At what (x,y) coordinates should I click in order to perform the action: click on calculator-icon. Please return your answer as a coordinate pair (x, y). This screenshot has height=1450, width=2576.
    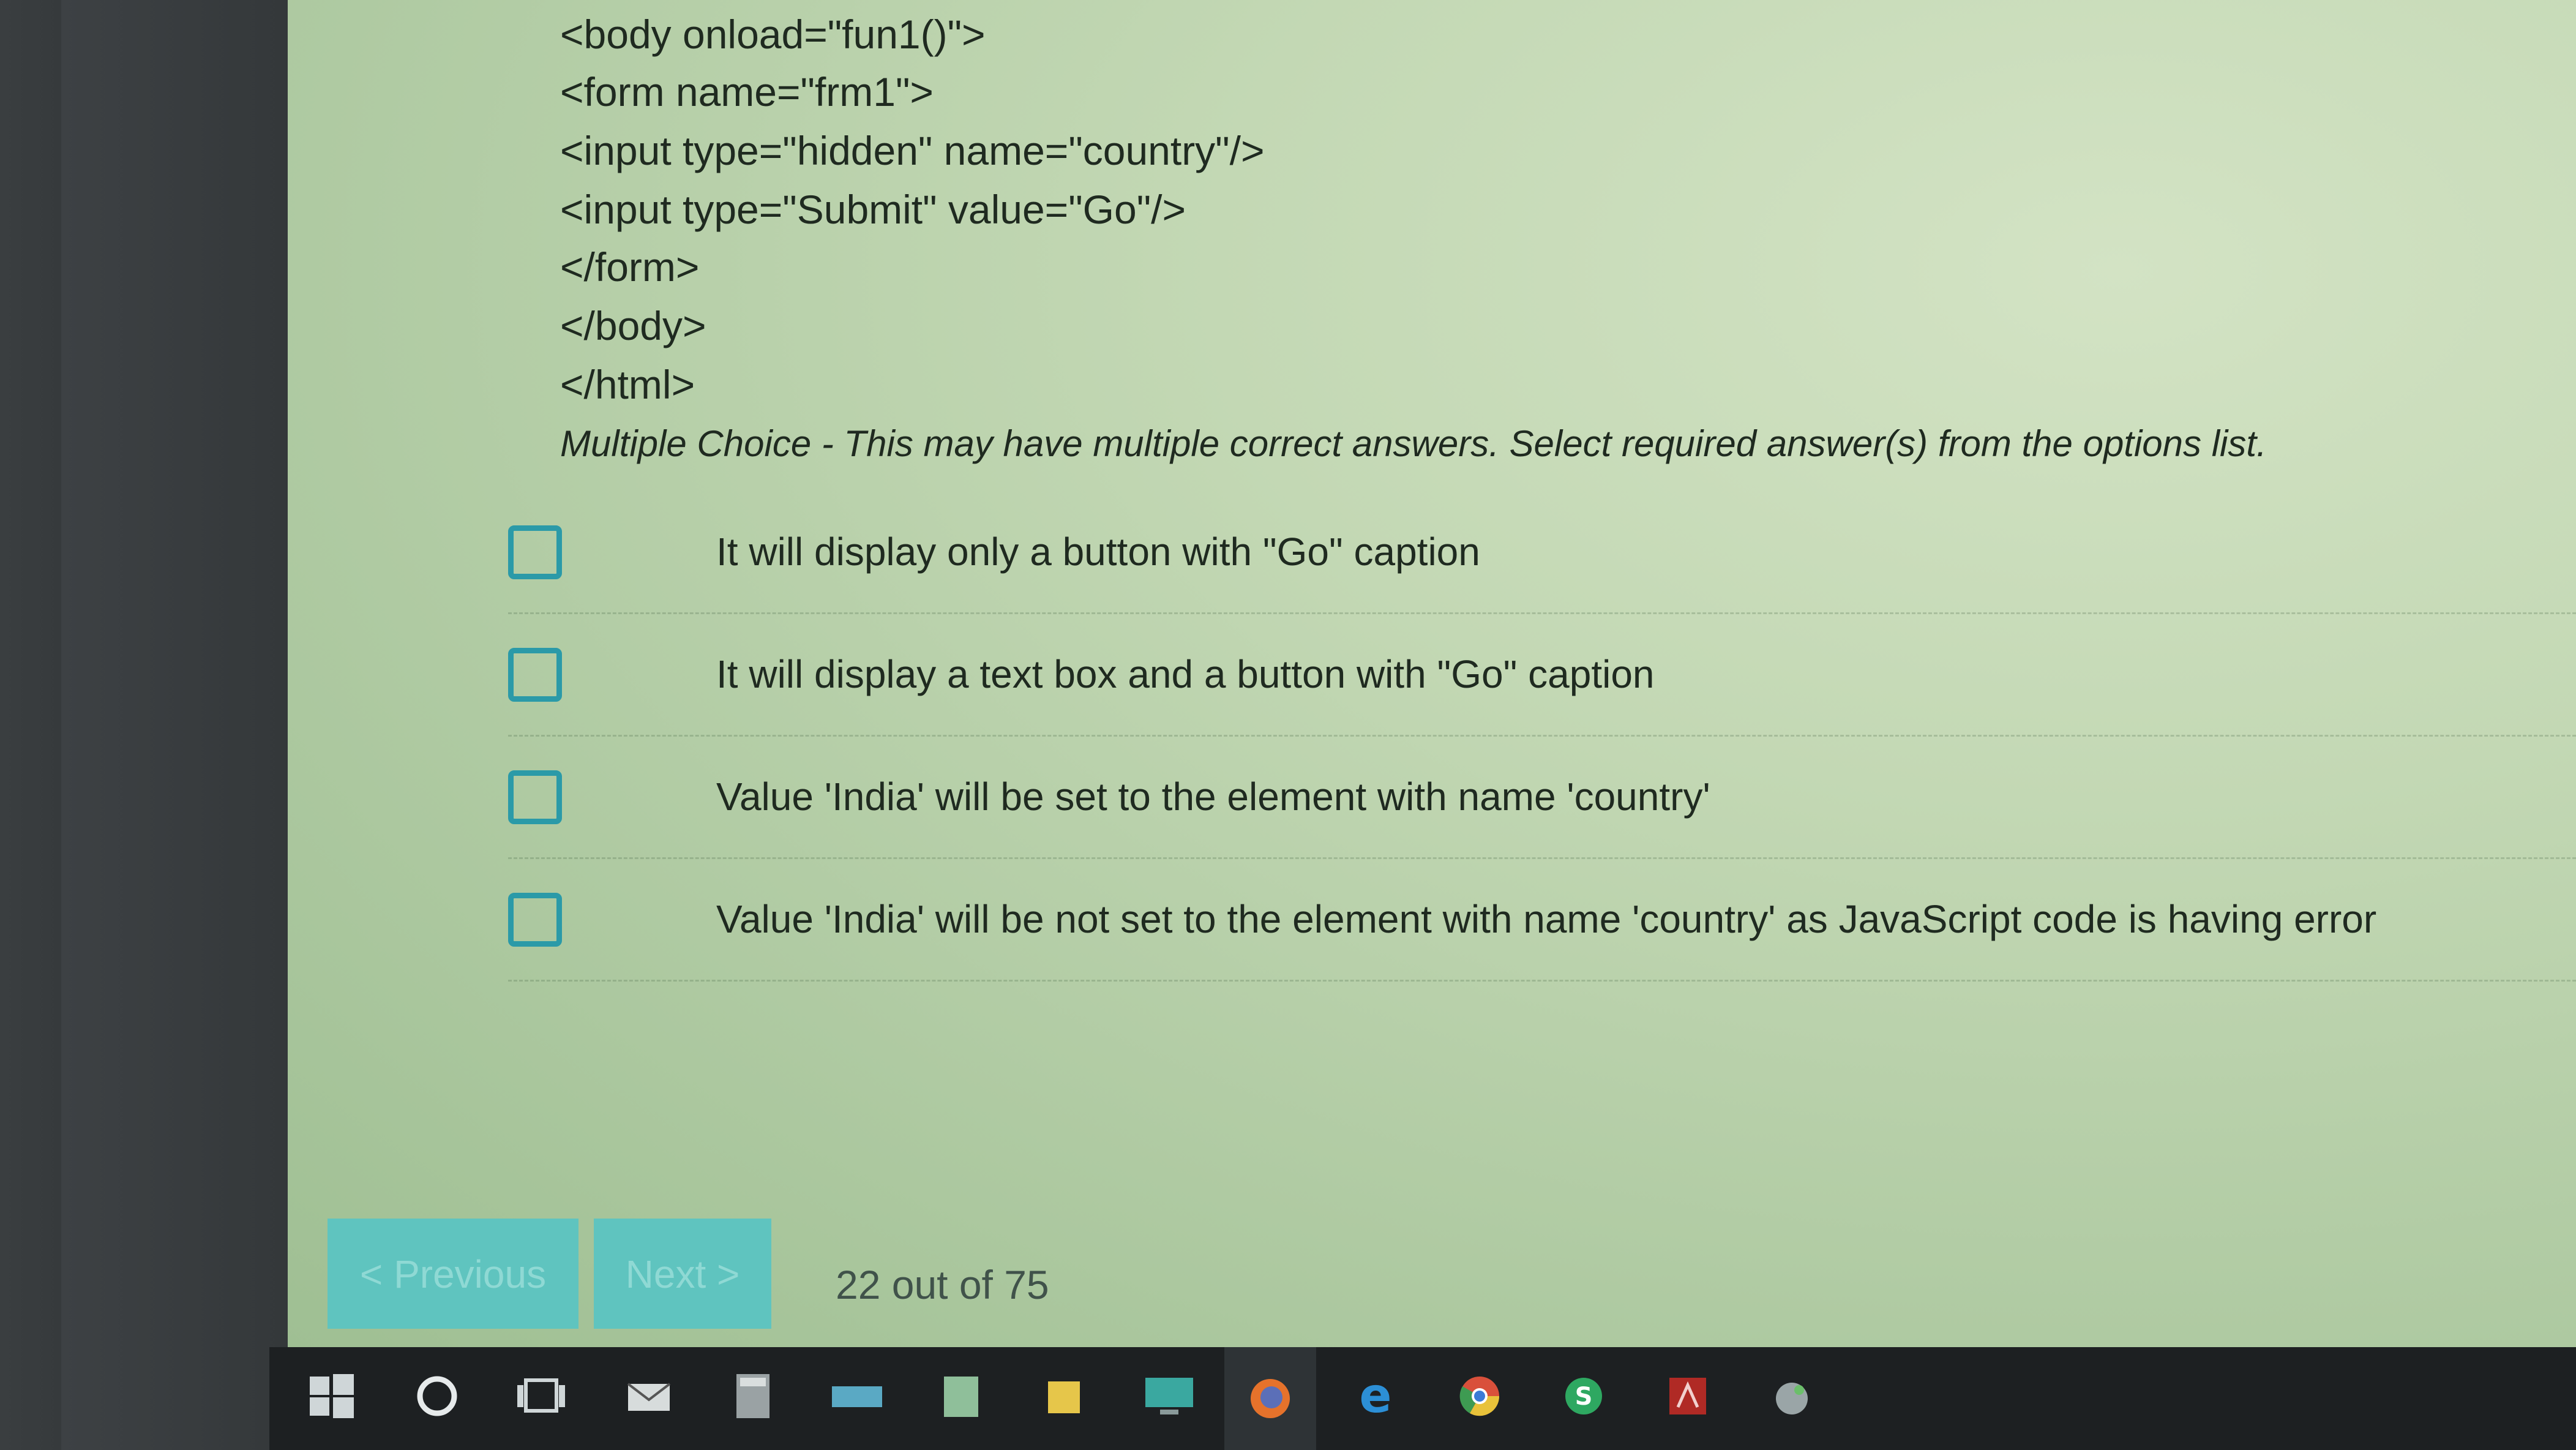
    Looking at the image, I should click on (753, 1396).